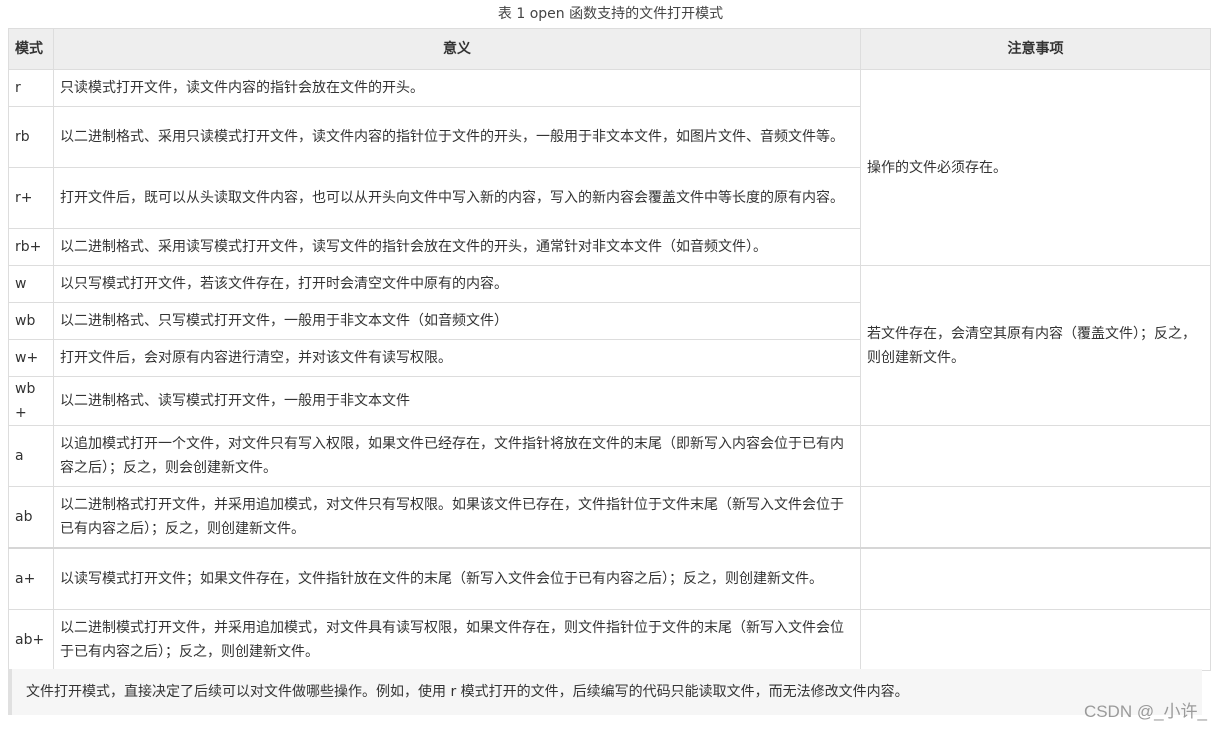 This screenshot has height=730, width=1221. Describe the element at coordinates (31, 88) in the screenshot. I see `mode-cell: r` at that location.